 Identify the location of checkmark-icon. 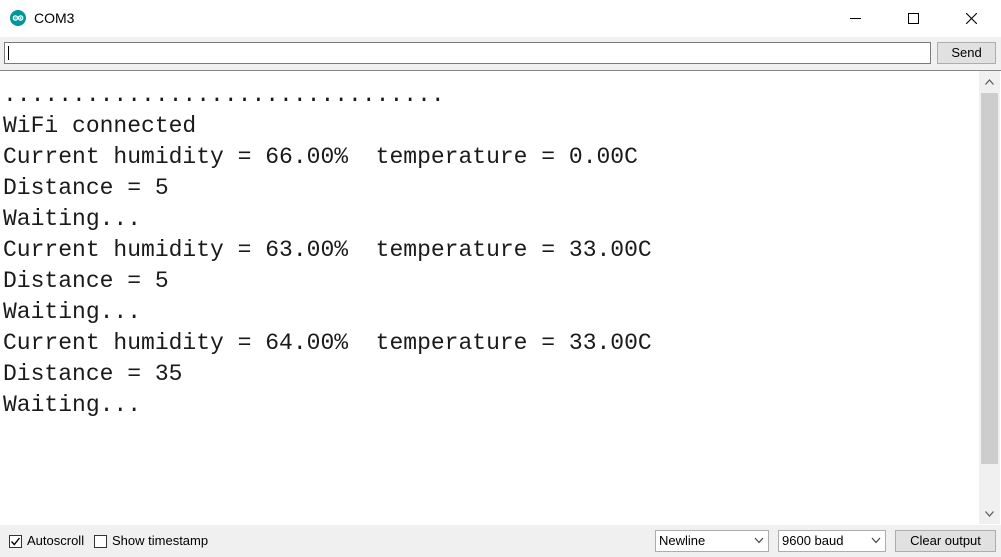
(15, 541).